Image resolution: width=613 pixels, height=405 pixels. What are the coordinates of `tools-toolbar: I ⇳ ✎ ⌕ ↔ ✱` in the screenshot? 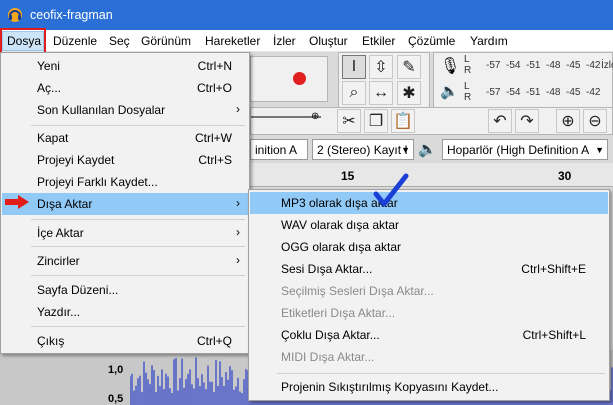 It's located at (384, 80).